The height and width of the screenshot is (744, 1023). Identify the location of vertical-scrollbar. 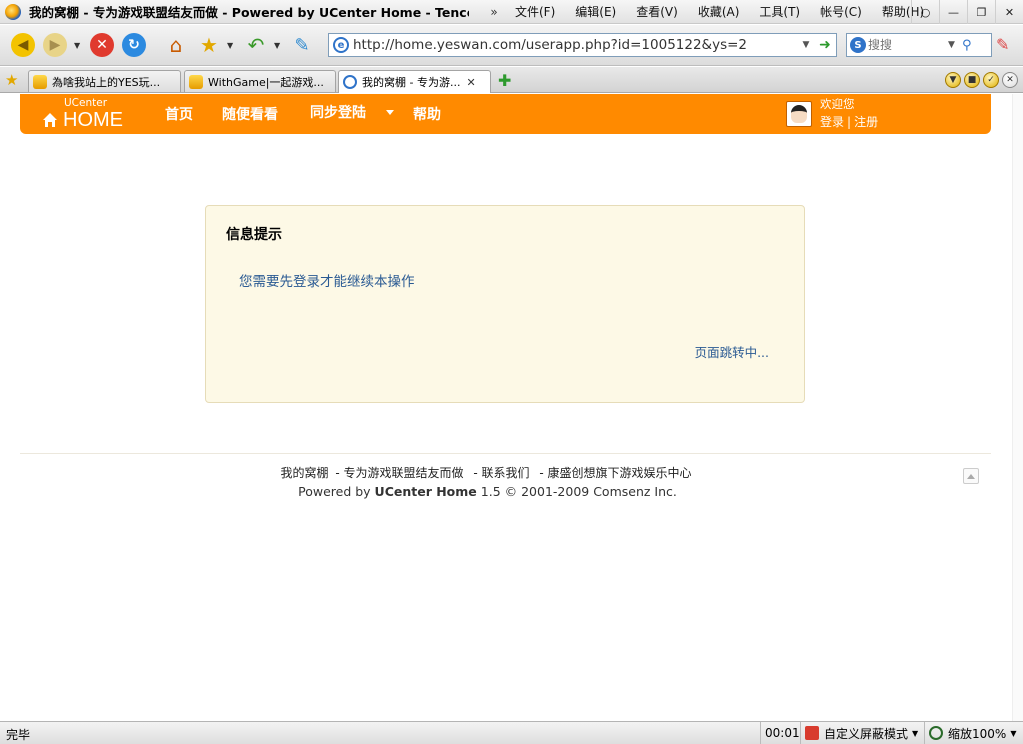
(1017, 407).